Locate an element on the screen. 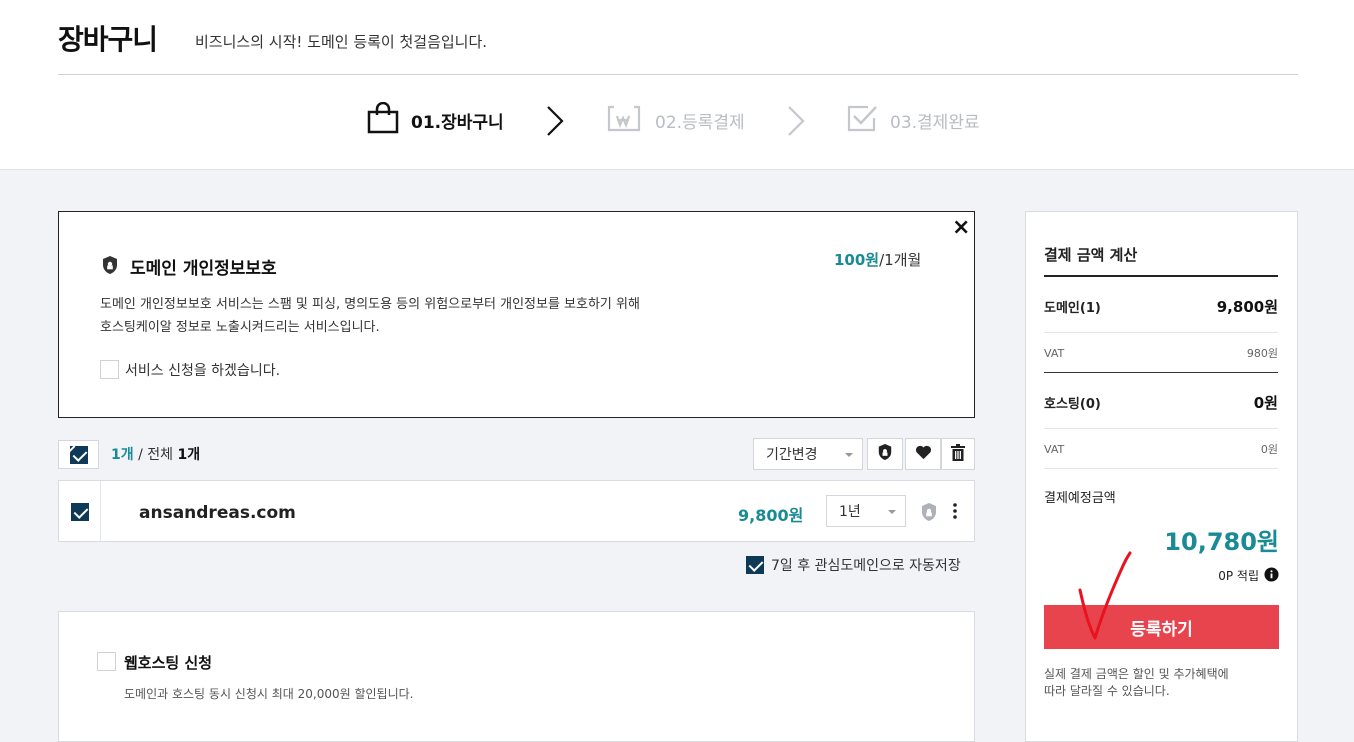 The height and width of the screenshot is (742, 1354). select-all-checkbox-mark is located at coordinates (79, 455).